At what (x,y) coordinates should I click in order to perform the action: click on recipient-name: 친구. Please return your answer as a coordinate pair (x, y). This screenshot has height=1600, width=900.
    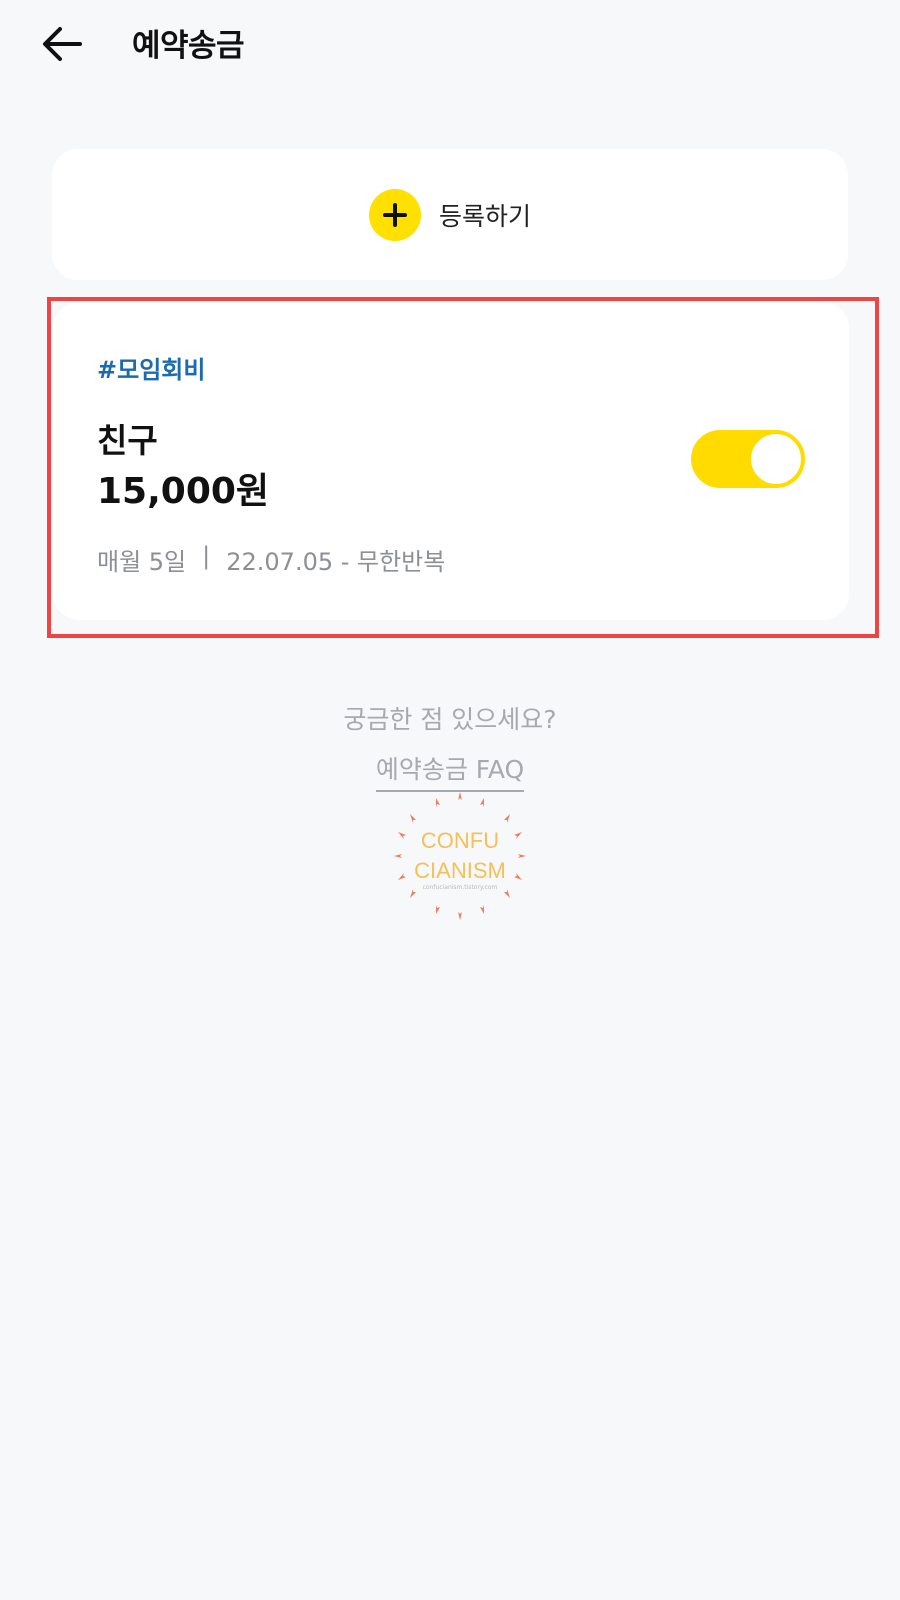
    Looking at the image, I should click on (127, 440).